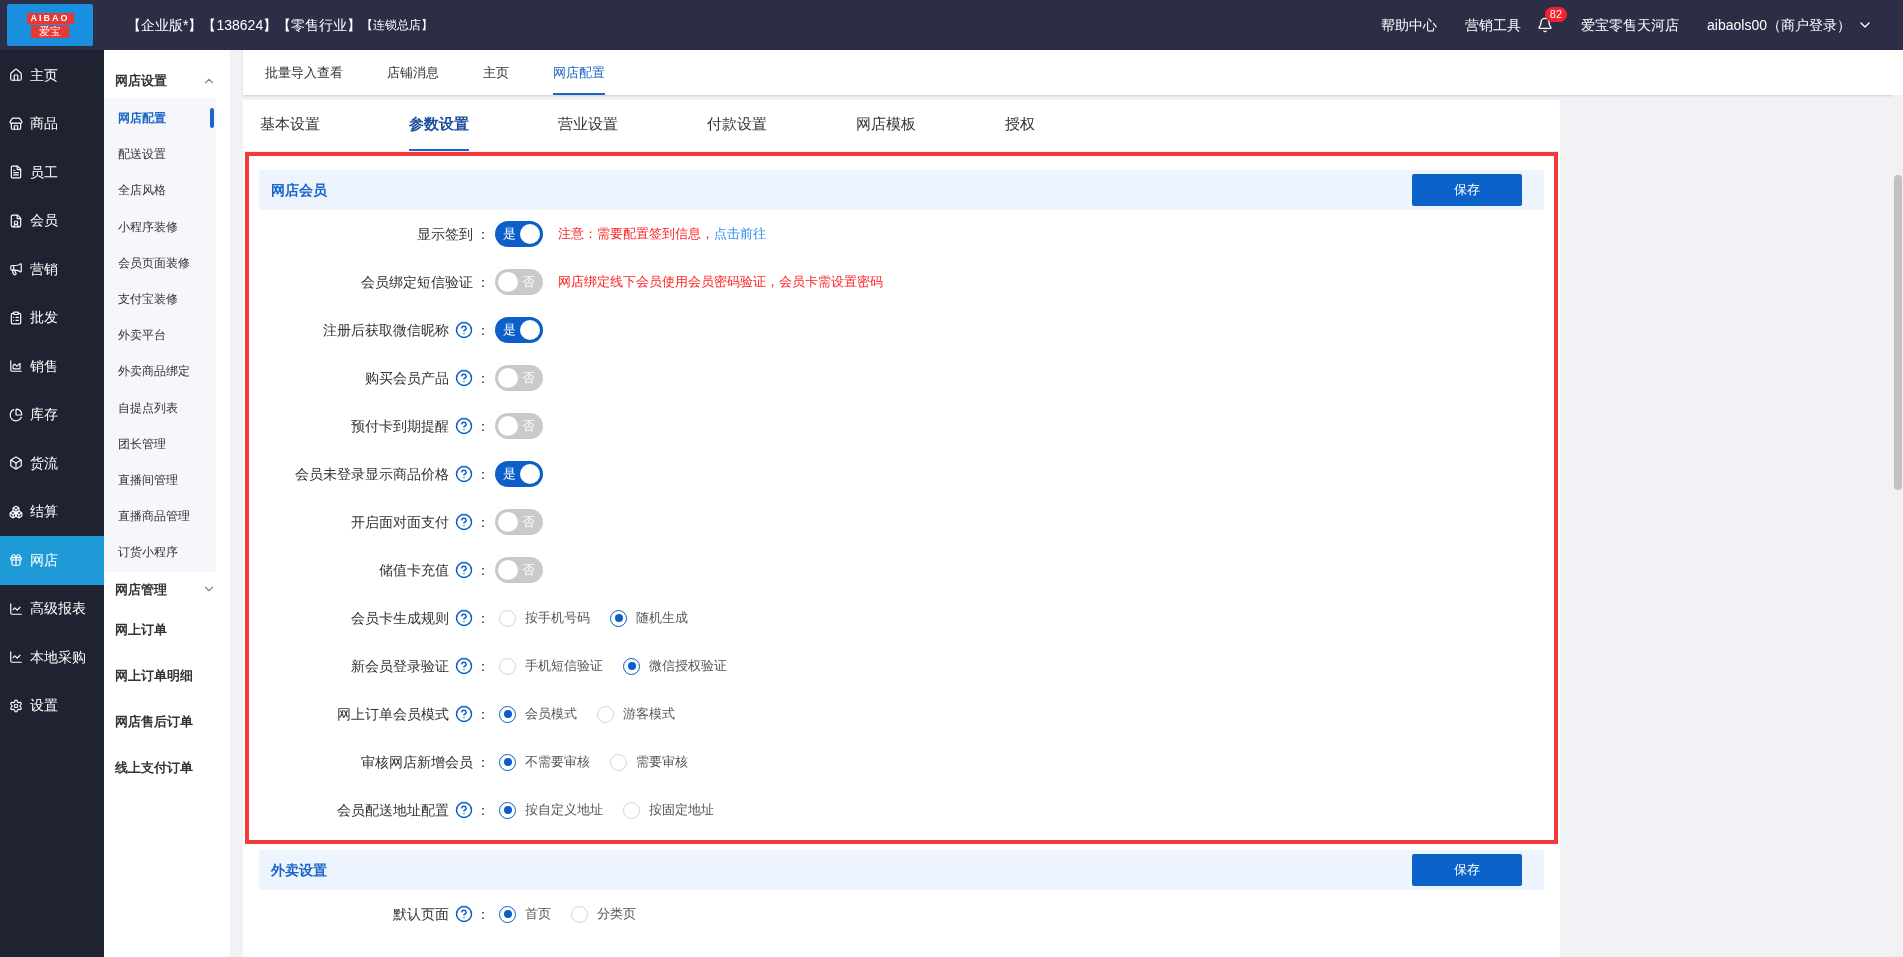 The image size is (1903, 957). Describe the element at coordinates (160, 118) in the screenshot. I see `submenu-item: 网店配置` at that location.